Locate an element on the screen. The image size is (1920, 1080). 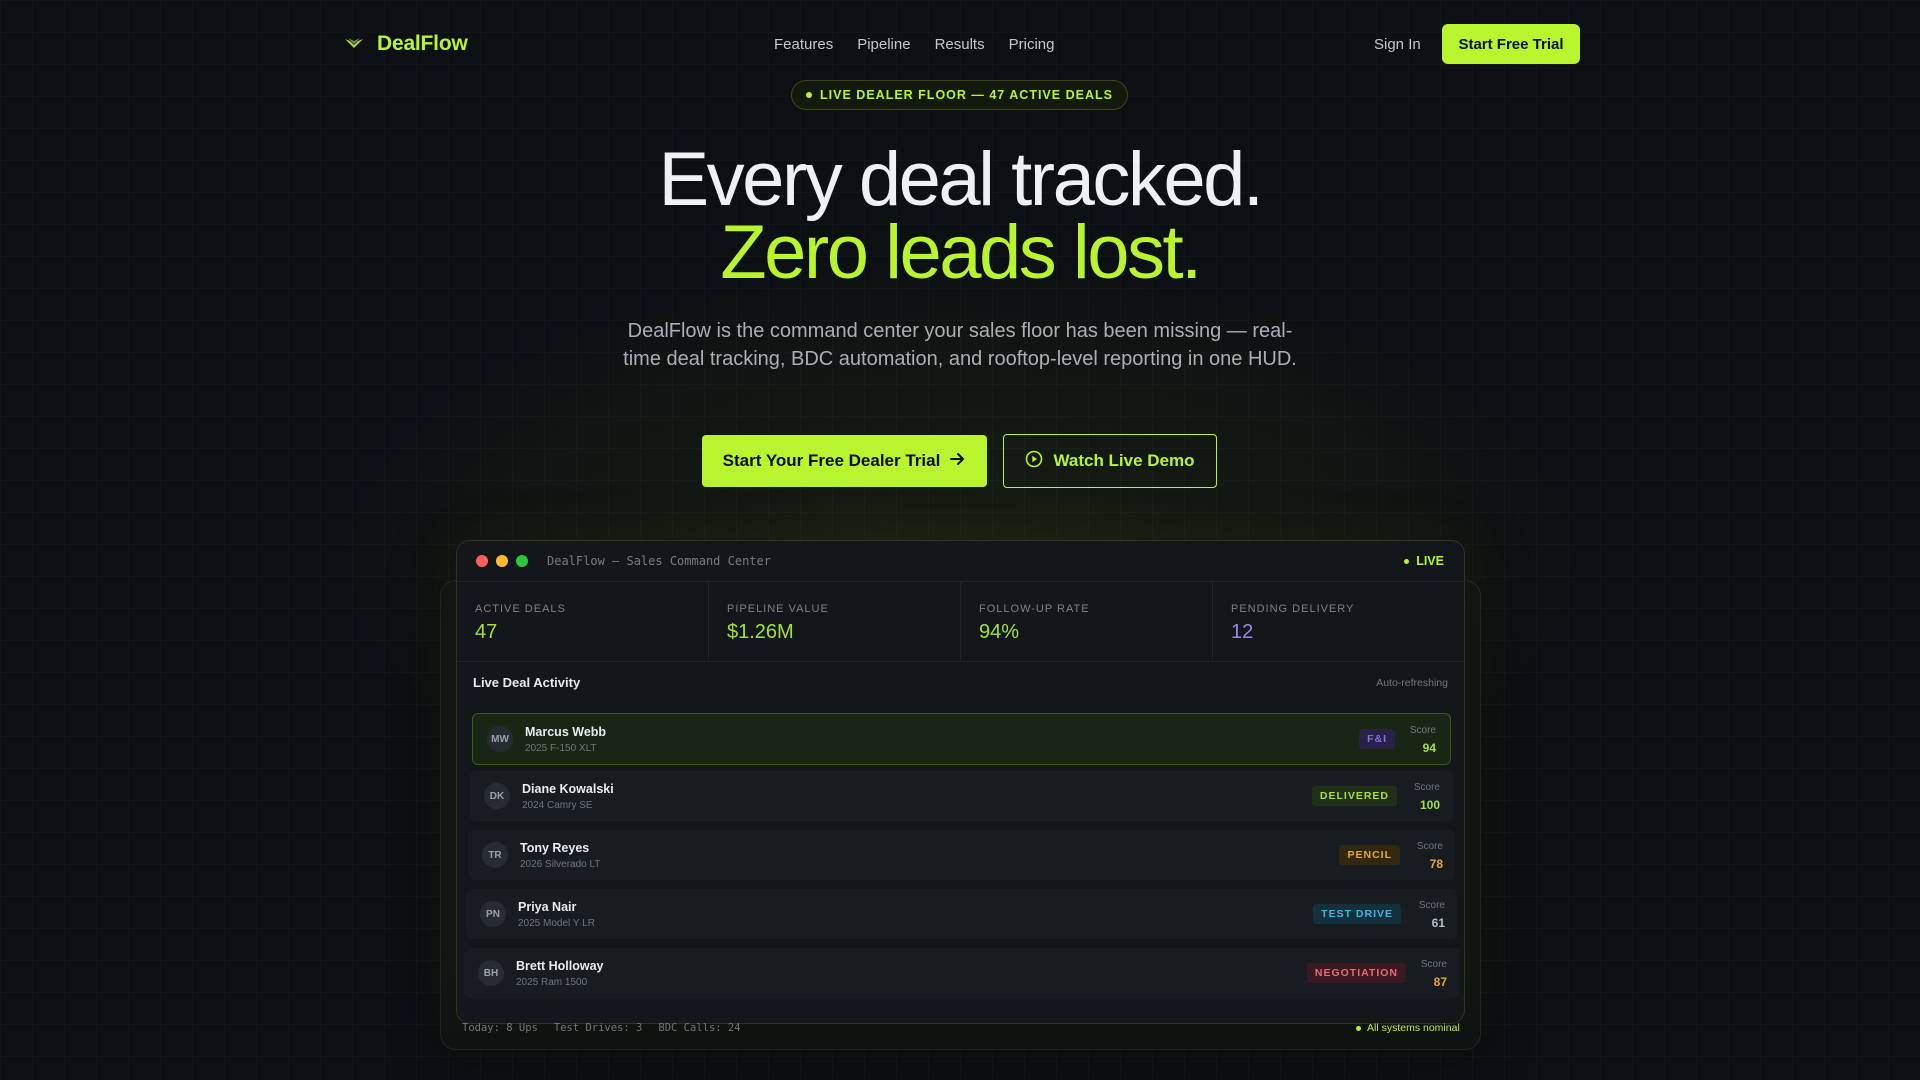
deal-vehicle: 2025 Model Y LR is located at coordinates (556, 923).